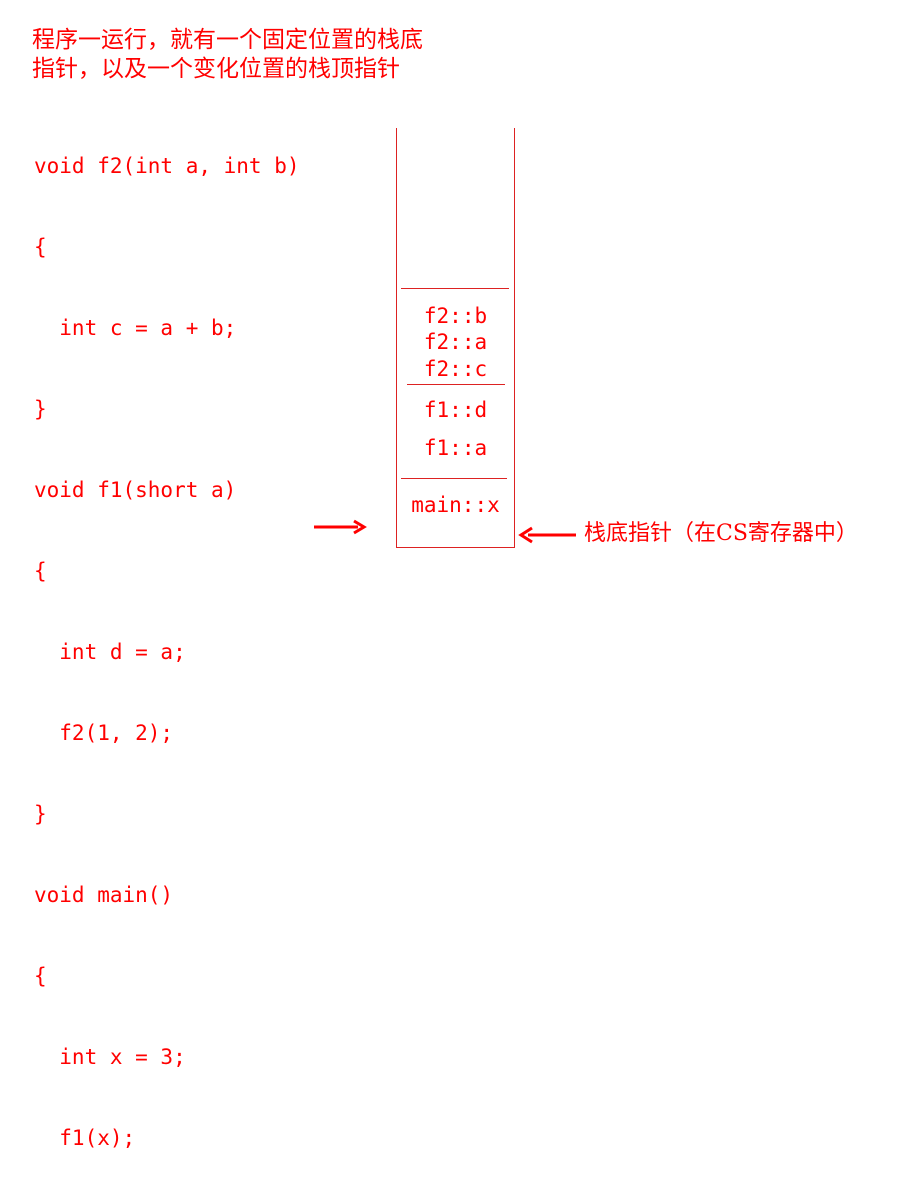 The image size is (911, 1200). I want to click on stack-slot-f2-a: f2::a, so click(455, 342).